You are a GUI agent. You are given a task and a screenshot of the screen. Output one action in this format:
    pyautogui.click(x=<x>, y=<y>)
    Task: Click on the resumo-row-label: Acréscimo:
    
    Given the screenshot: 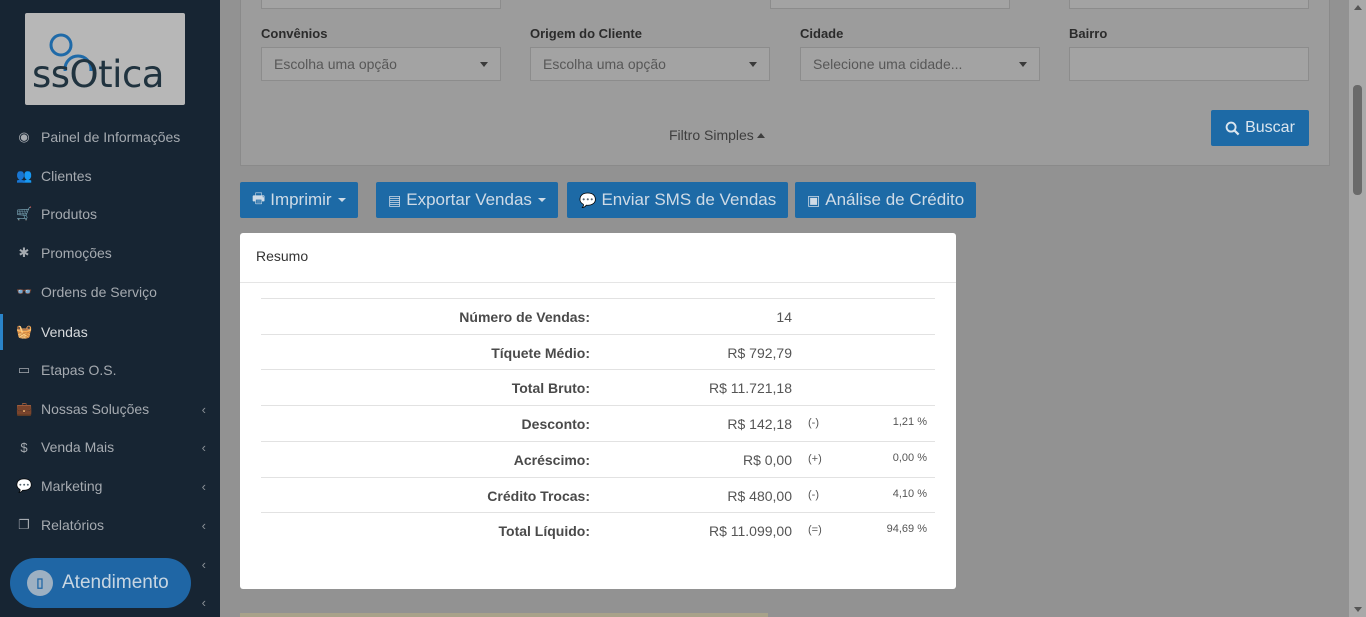 What is the action you would take?
    pyautogui.click(x=551, y=459)
    